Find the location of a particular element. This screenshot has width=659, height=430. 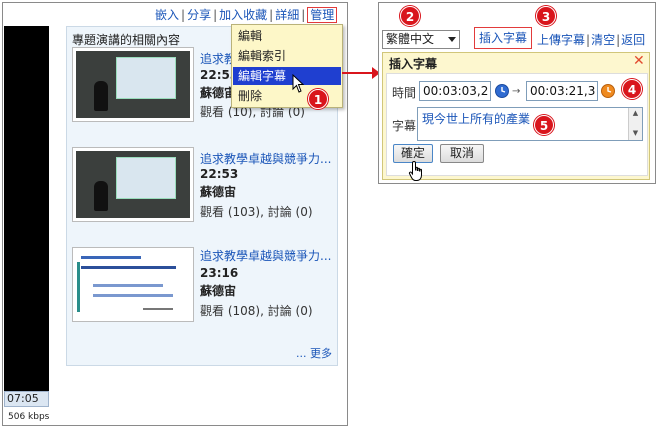

subtitle-textarea: 現今世上所有的產業 is located at coordinates (530, 124).